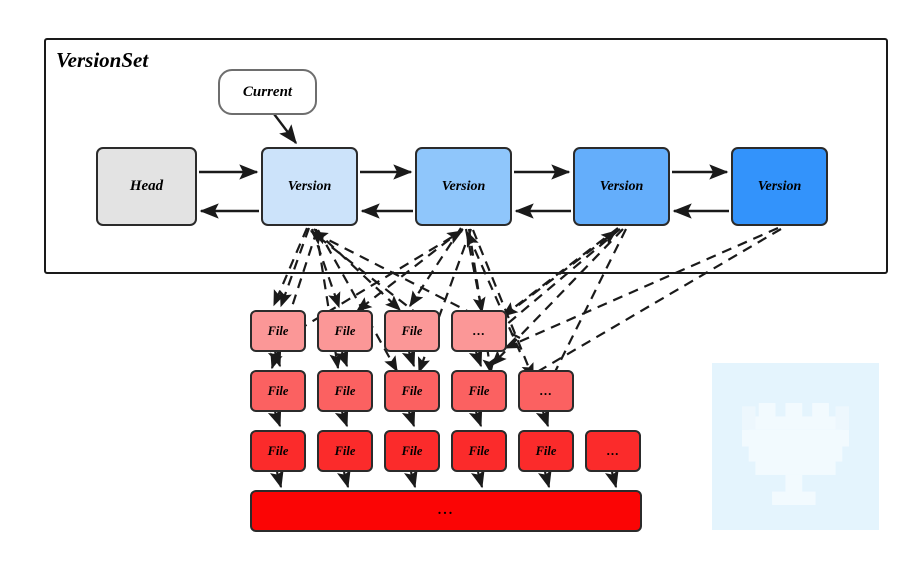 The image size is (914, 565). I want to click on file-node-r3-c4: File, so click(479, 451).